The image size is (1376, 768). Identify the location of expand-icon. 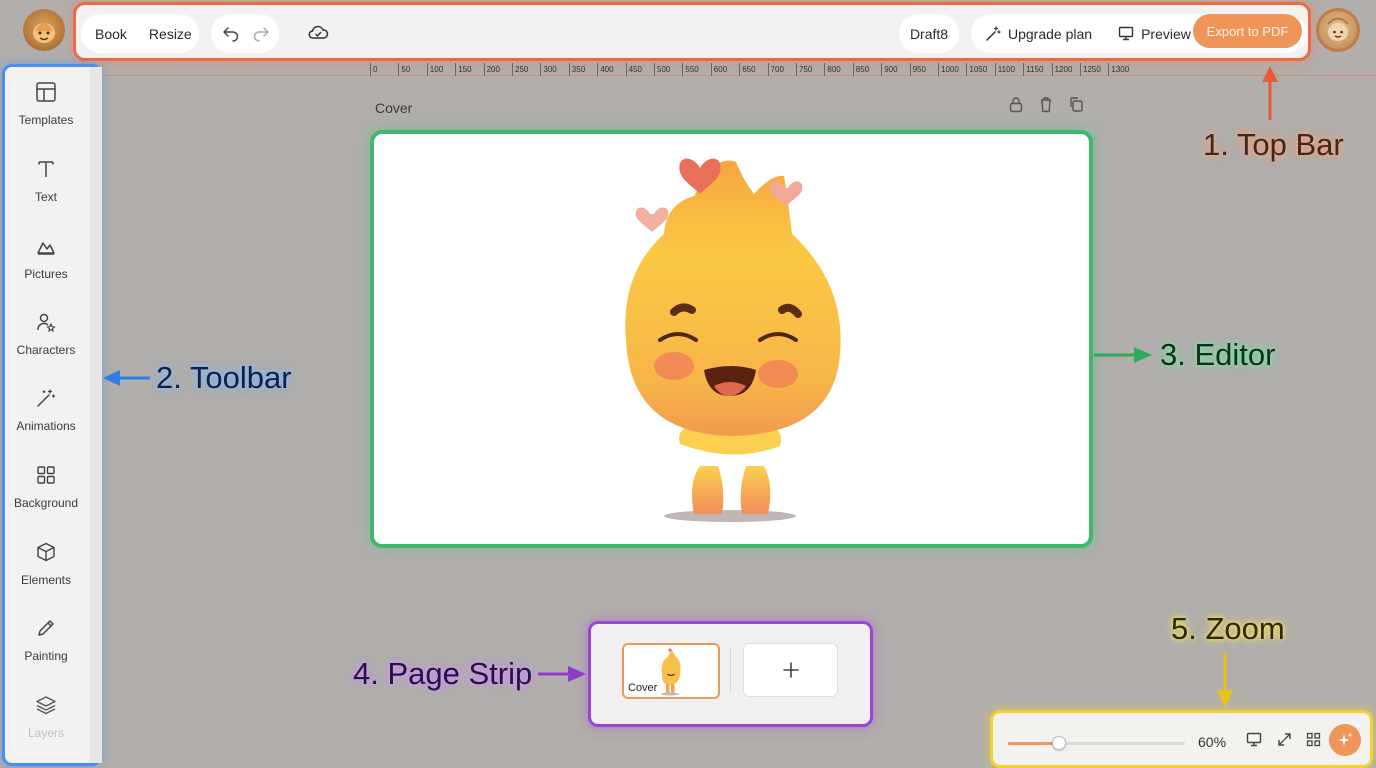
(1284, 742).